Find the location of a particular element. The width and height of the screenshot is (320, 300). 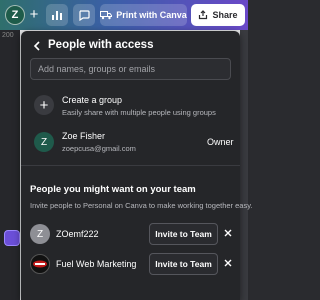

truck-icon is located at coordinates (106, 15).